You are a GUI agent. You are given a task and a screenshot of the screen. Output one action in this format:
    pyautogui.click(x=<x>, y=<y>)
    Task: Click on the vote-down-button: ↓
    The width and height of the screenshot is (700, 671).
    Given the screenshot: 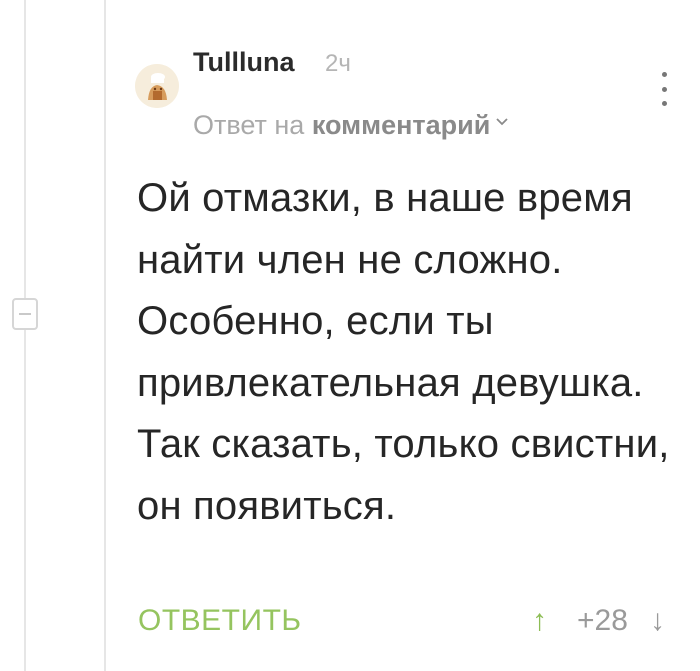 What is the action you would take?
    pyautogui.click(x=657, y=621)
    